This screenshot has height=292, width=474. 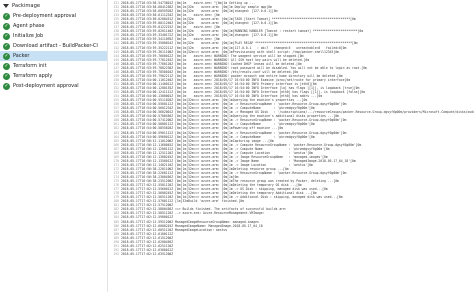 What do you see at coordinates (53, 56) in the screenshot?
I see `step-item: ✓ Packer` at bounding box center [53, 56].